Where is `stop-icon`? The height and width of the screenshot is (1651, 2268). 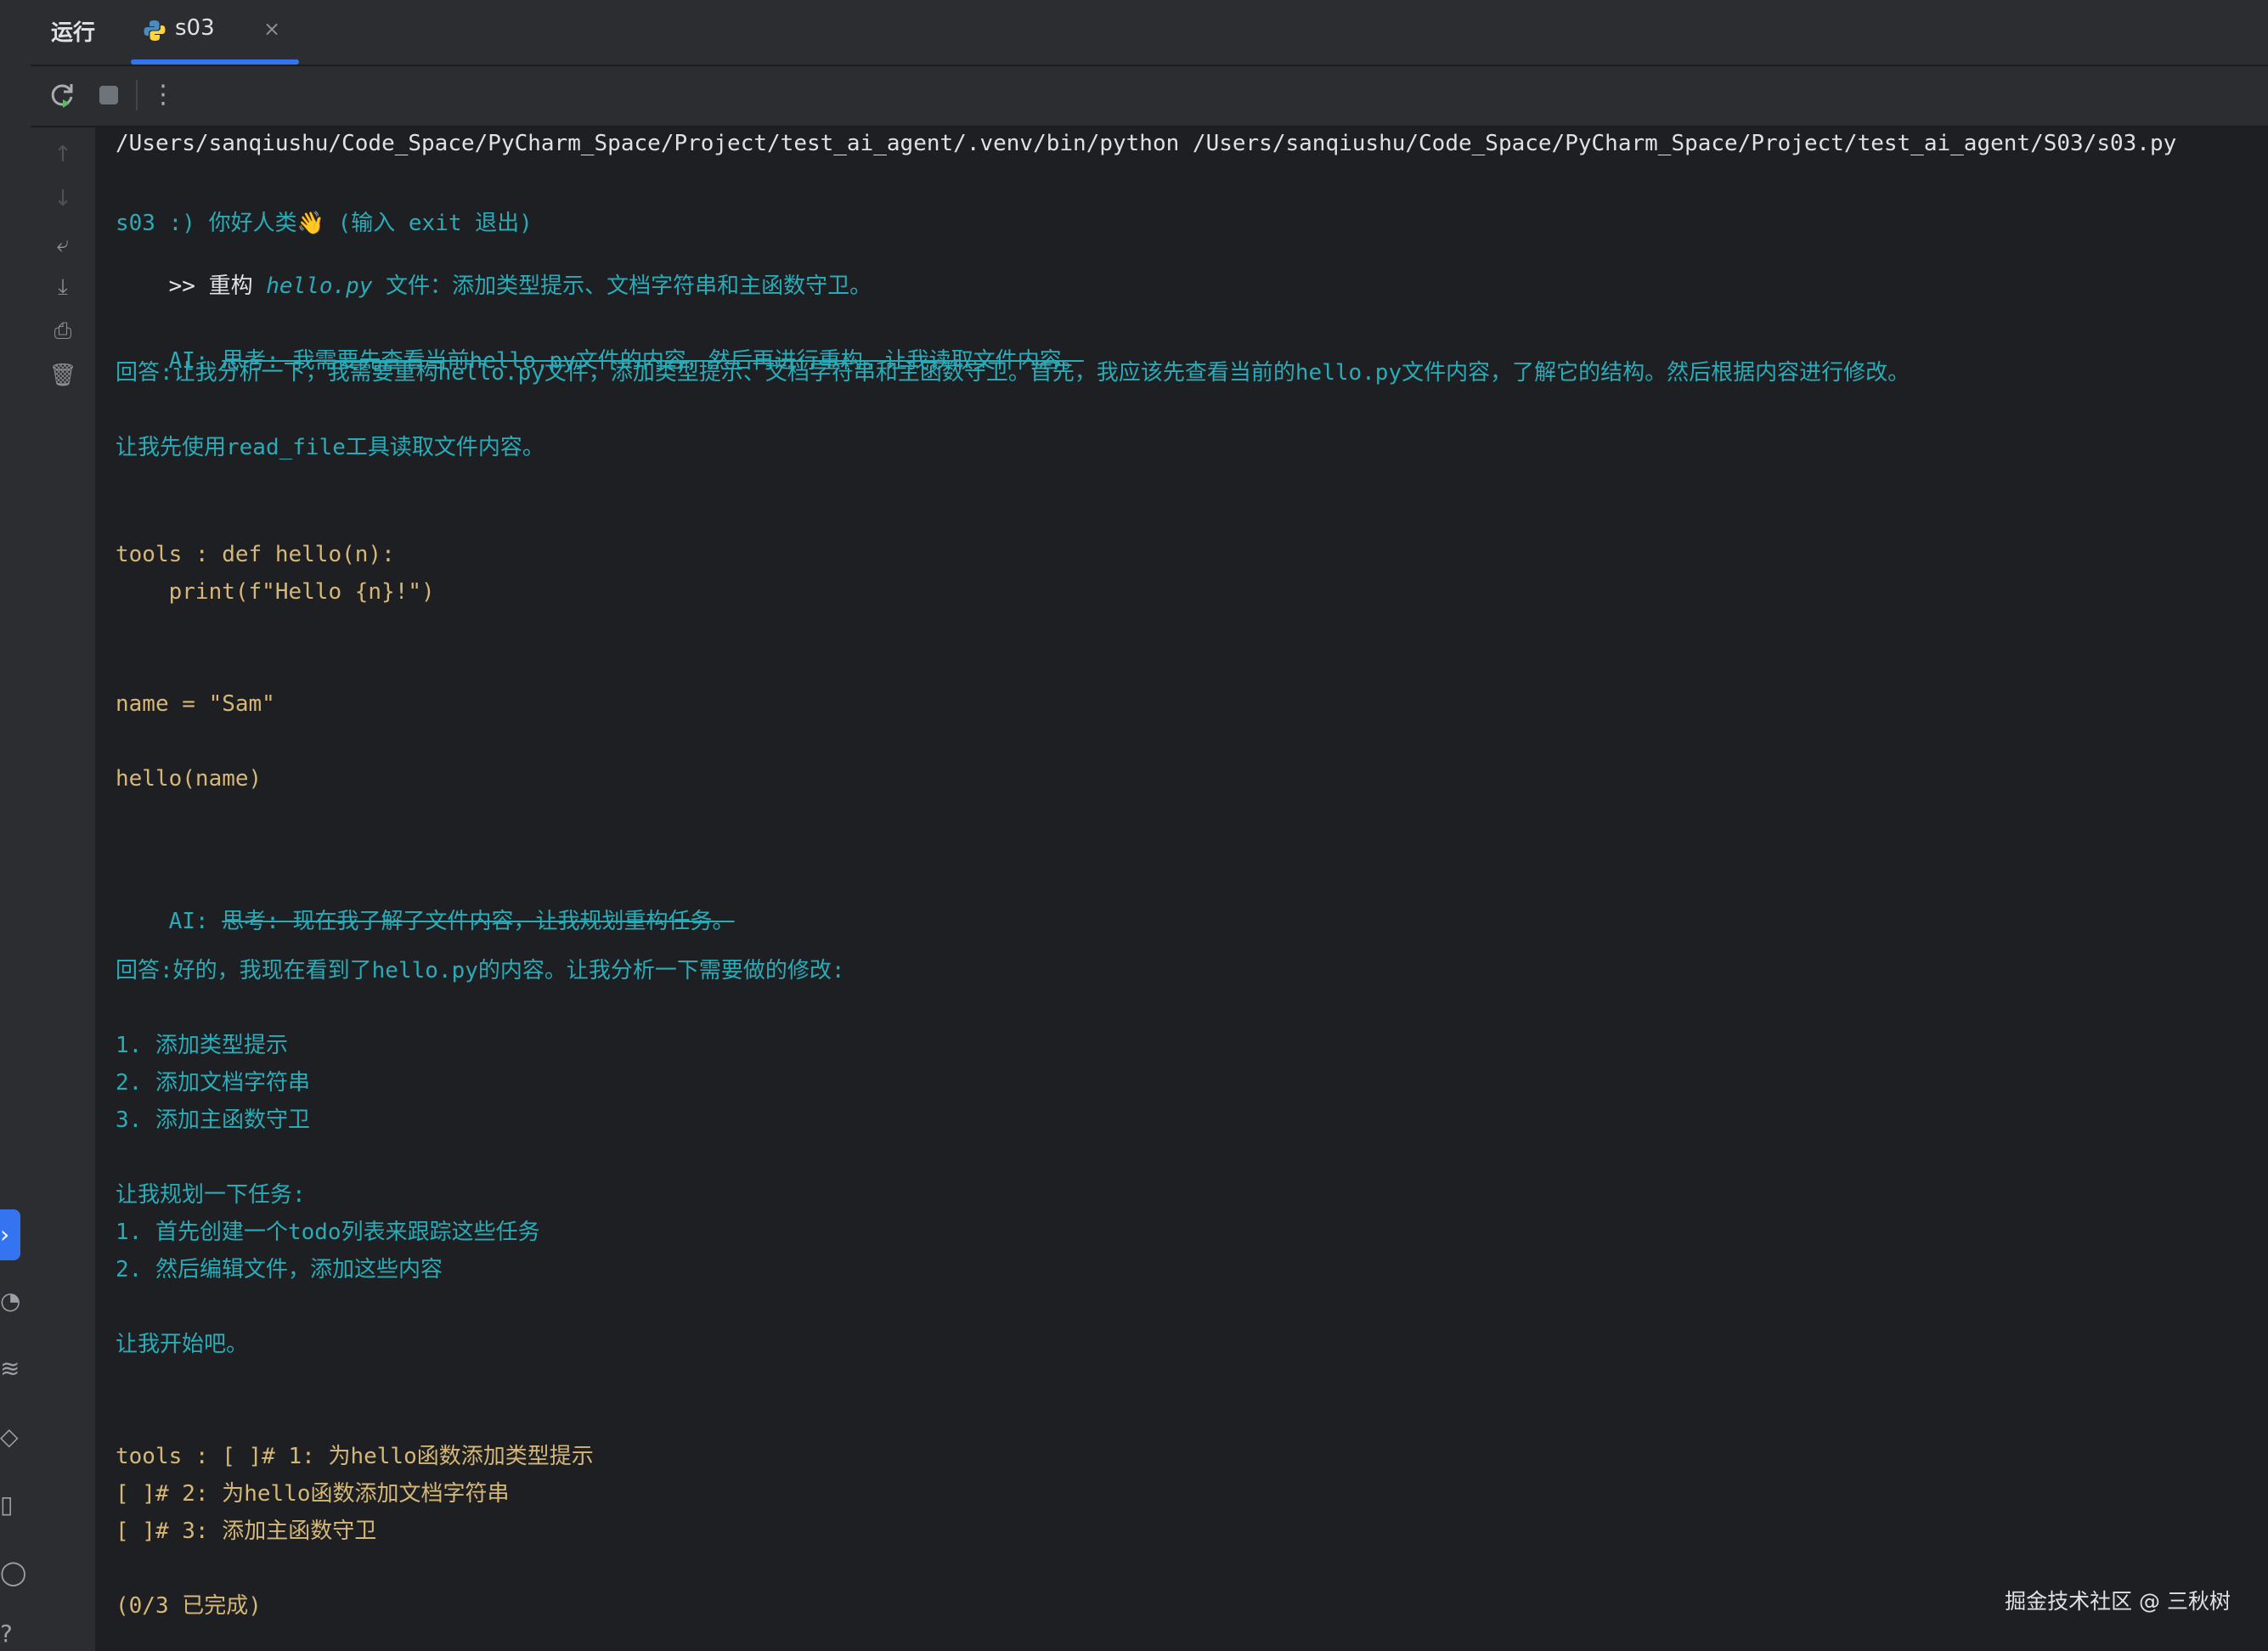 stop-icon is located at coordinates (109, 95).